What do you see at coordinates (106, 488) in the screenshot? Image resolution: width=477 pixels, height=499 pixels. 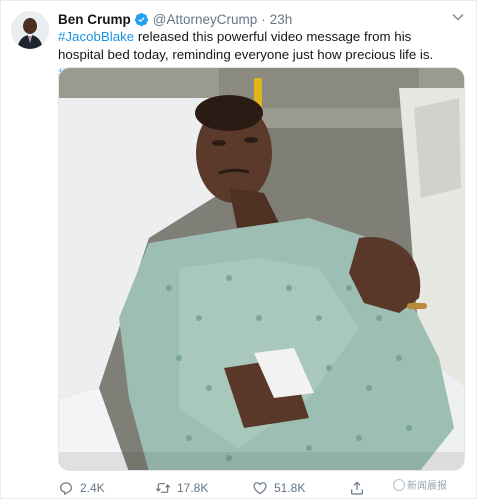 I see `reply-button: 2.4K` at bounding box center [106, 488].